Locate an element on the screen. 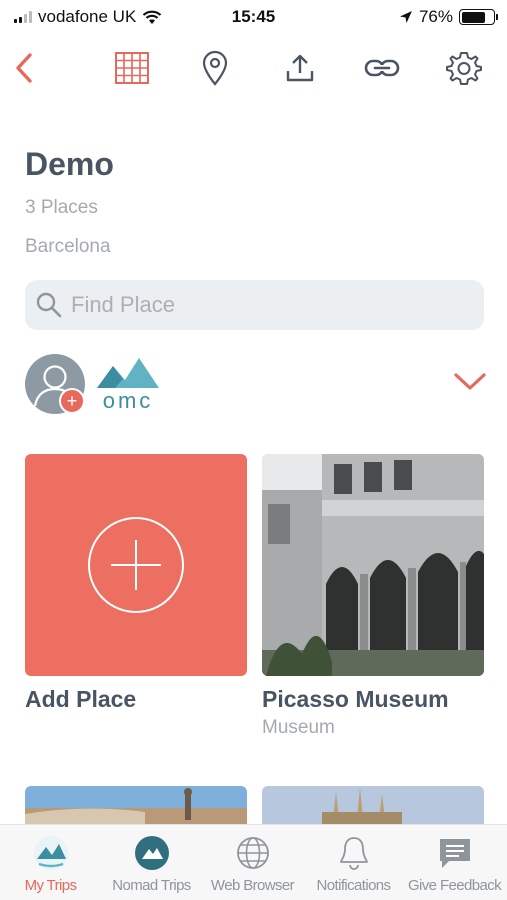 This screenshot has height=900, width=507. add-place-tile is located at coordinates (136, 565).